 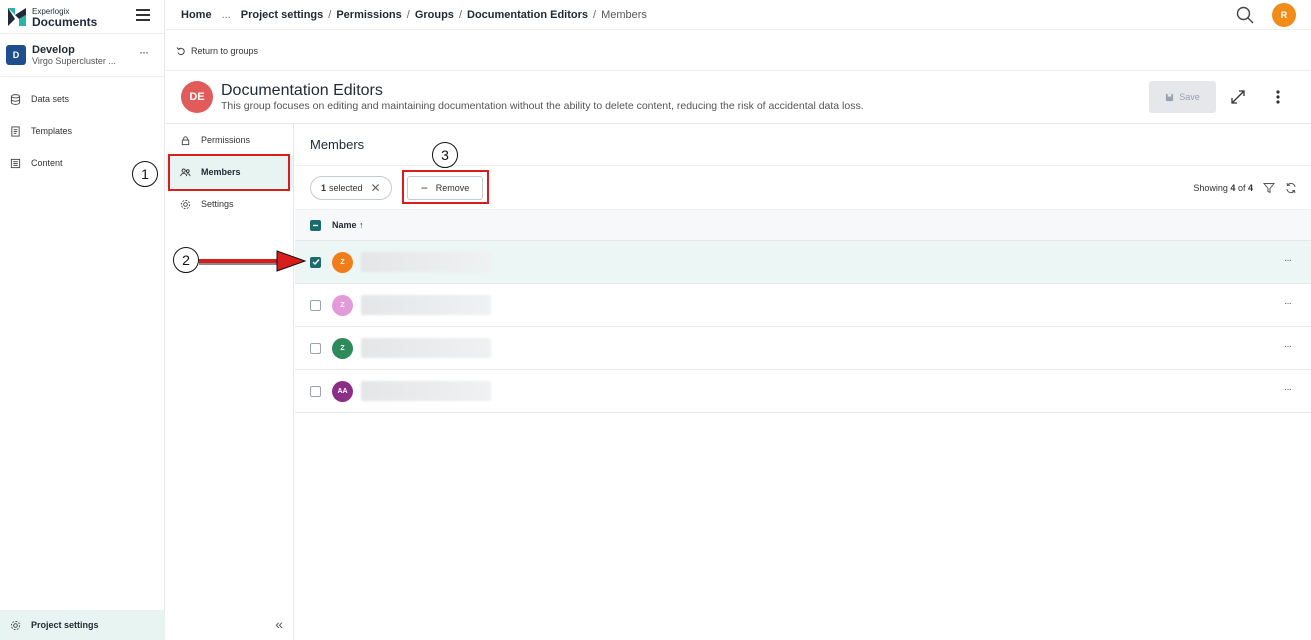 I want to click on selected-count: 1, so click(x=324, y=188).